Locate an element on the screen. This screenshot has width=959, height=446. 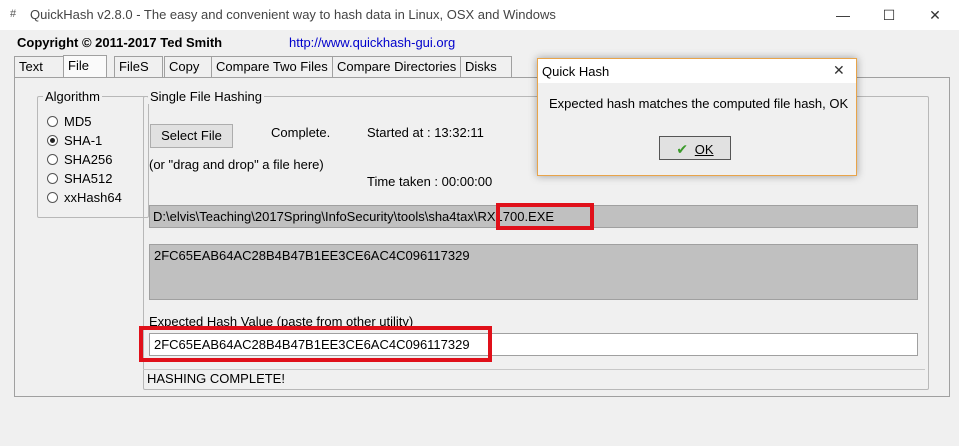
filename-highlight is located at coordinates (545, 216).